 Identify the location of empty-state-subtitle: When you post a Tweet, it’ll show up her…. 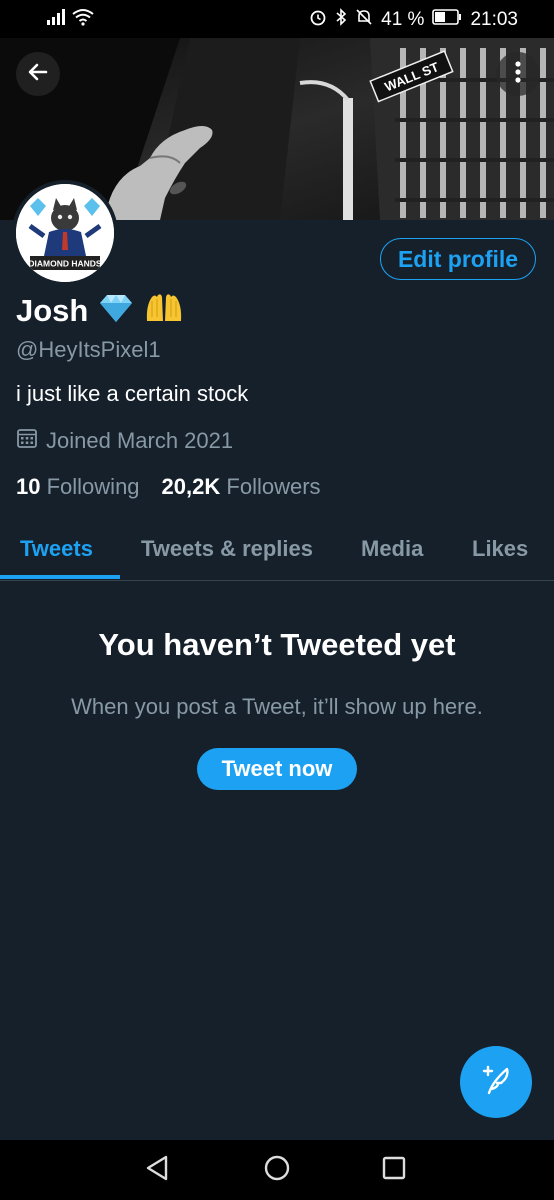
(277, 706).